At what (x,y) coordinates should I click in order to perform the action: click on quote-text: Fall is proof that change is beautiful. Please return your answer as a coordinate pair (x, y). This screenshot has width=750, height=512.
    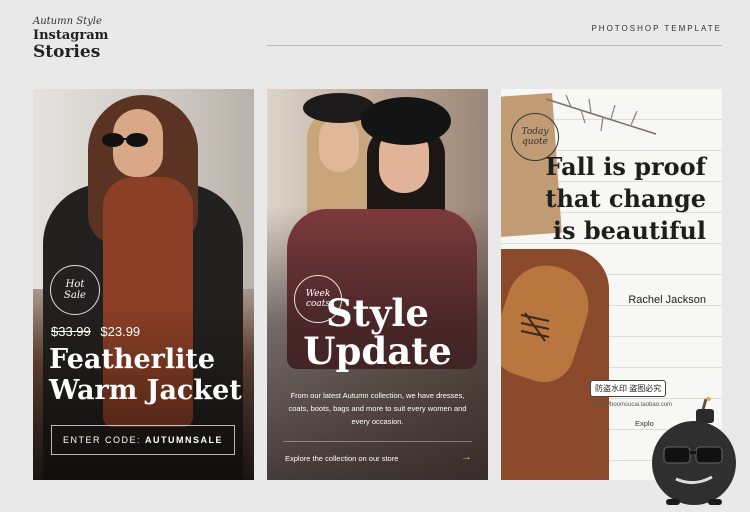
    Looking at the image, I should click on (625, 198).